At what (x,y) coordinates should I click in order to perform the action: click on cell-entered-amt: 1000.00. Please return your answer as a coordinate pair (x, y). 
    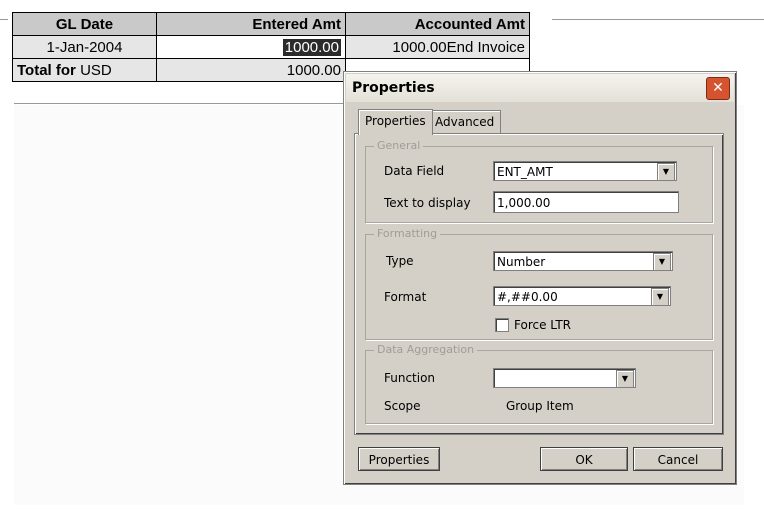
    Looking at the image, I should click on (251, 47).